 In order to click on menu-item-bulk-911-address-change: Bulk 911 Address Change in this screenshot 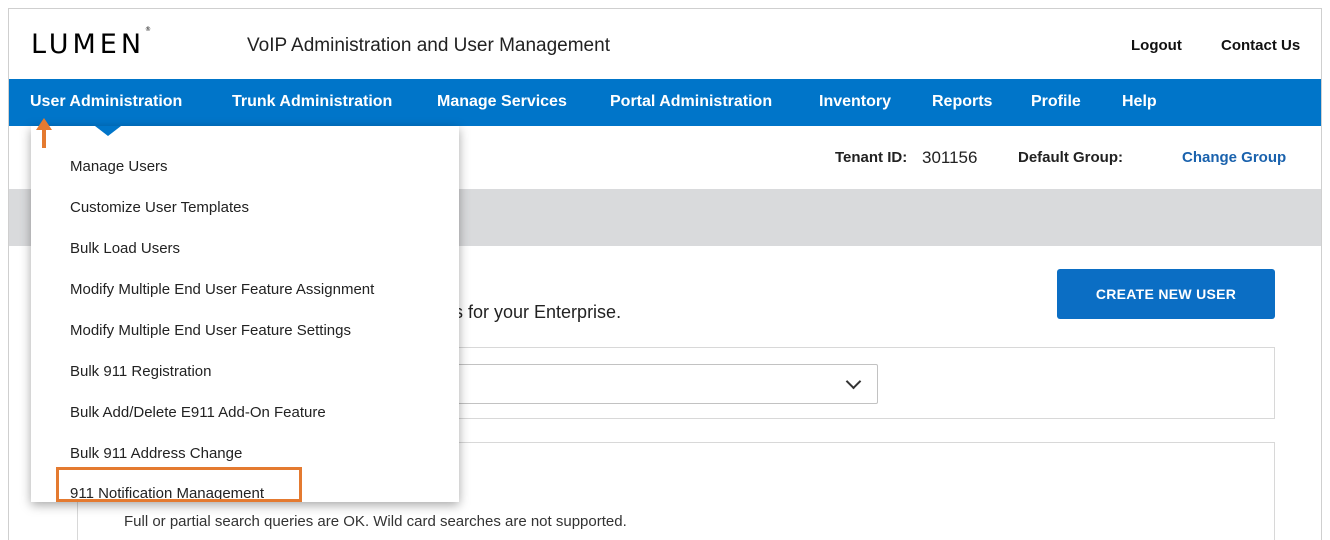, I will do `click(156, 453)`.